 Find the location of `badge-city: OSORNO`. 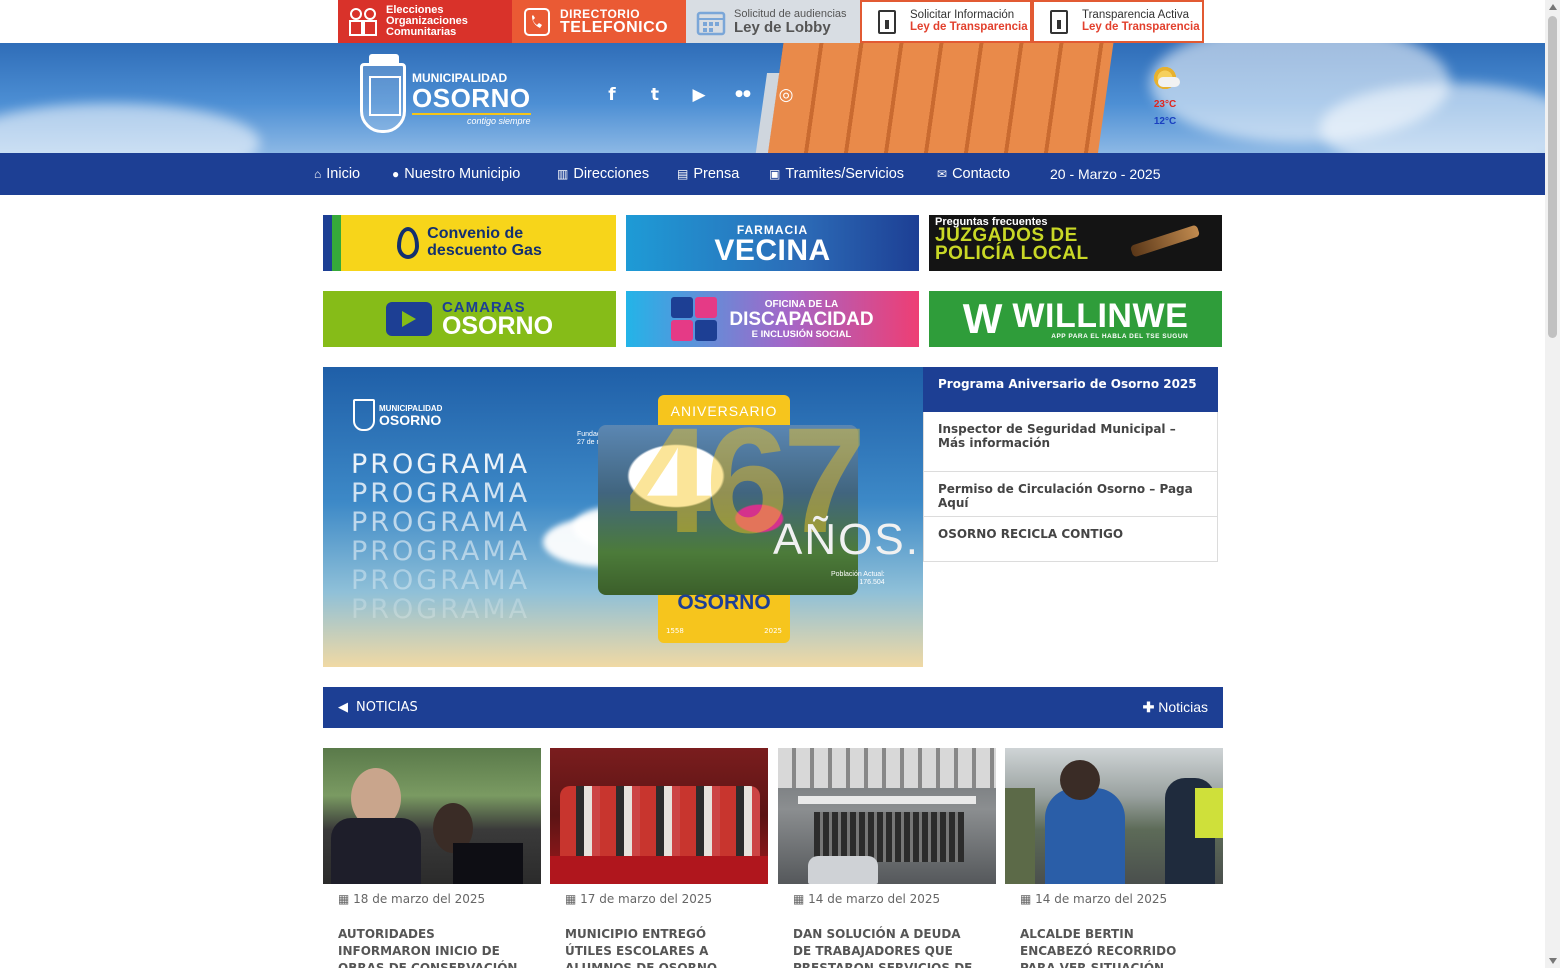

badge-city: OSORNO is located at coordinates (724, 602).